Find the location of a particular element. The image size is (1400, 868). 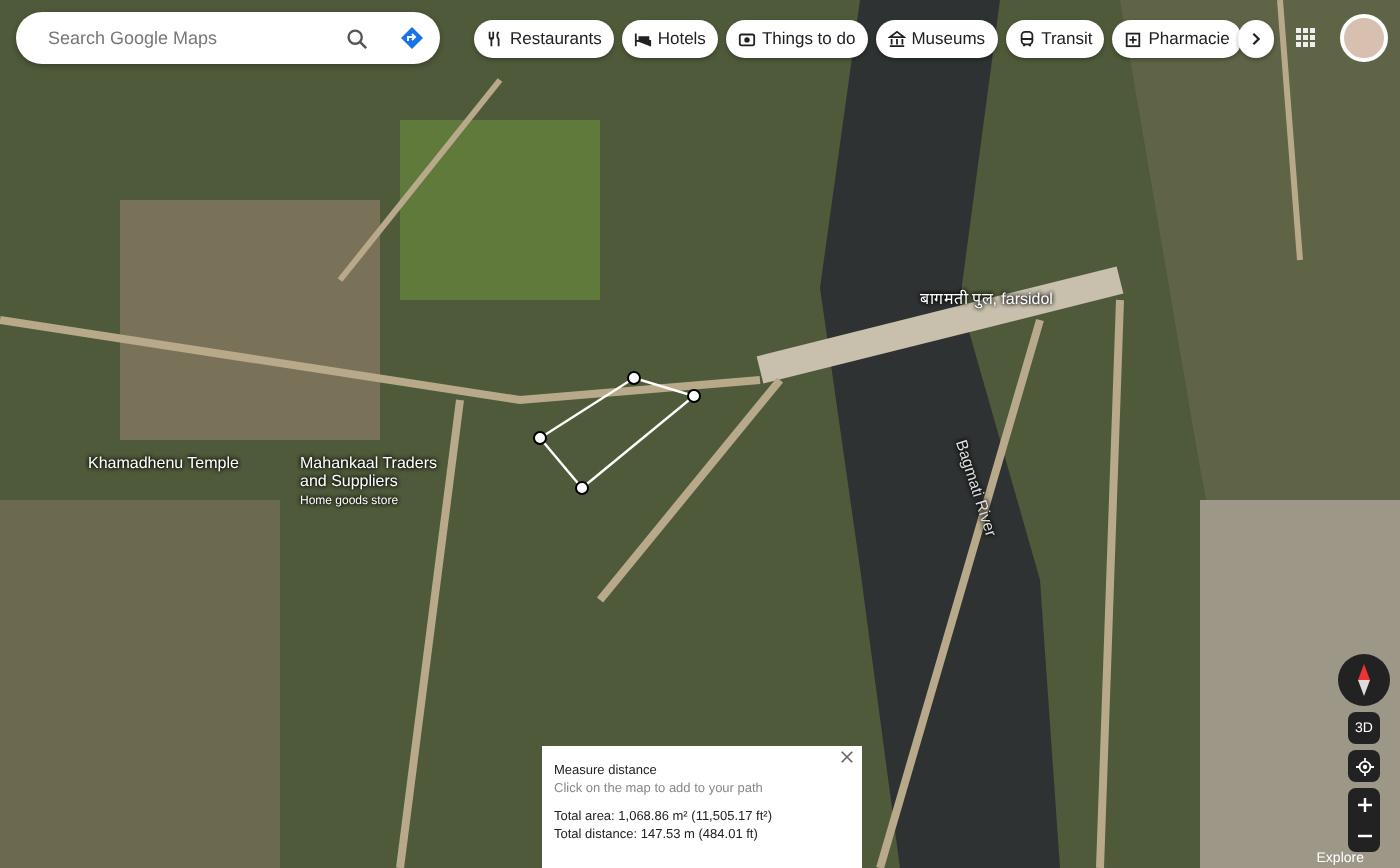

close-button is located at coordinates (848, 758).